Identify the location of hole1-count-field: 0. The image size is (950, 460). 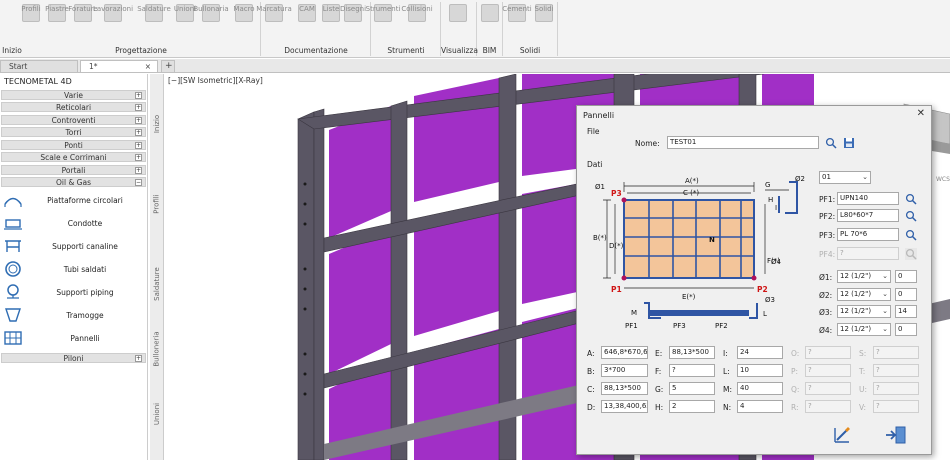
(906, 276).